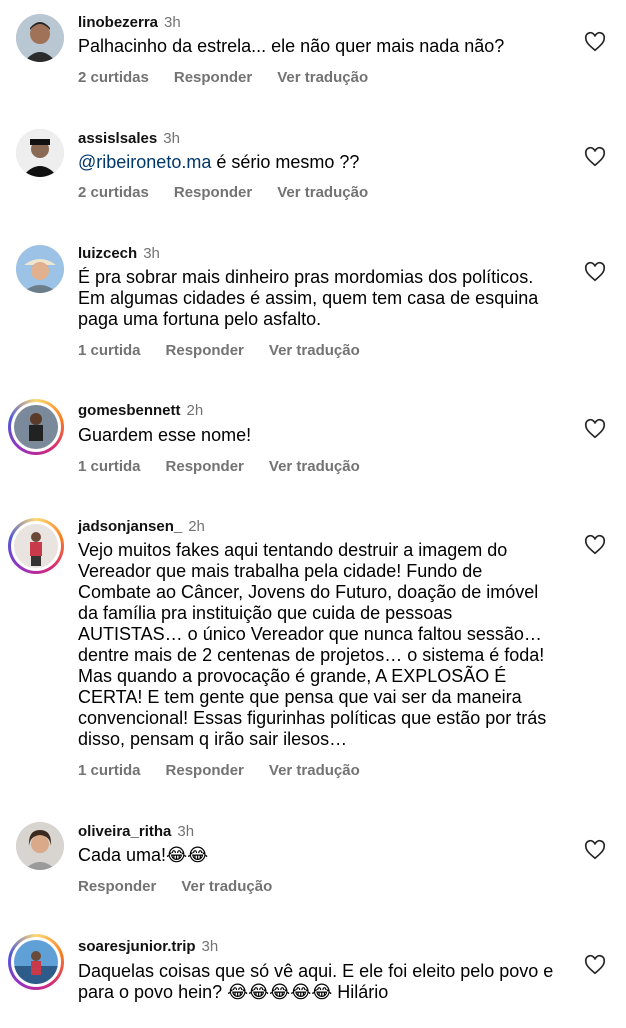 This screenshot has height=1028, width=626. I want to click on username: linobezerra 3h, so click(129, 22).